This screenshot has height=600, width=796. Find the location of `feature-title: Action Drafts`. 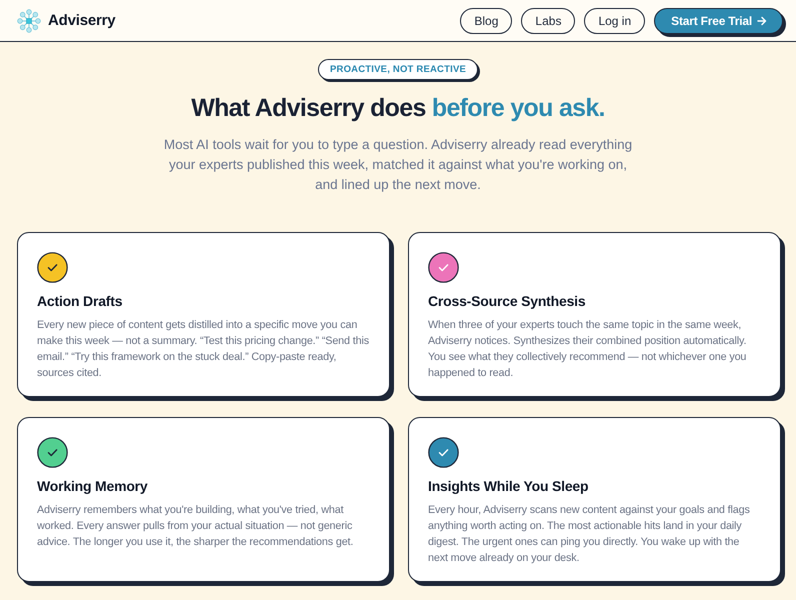

feature-title: Action Drafts is located at coordinates (80, 301).